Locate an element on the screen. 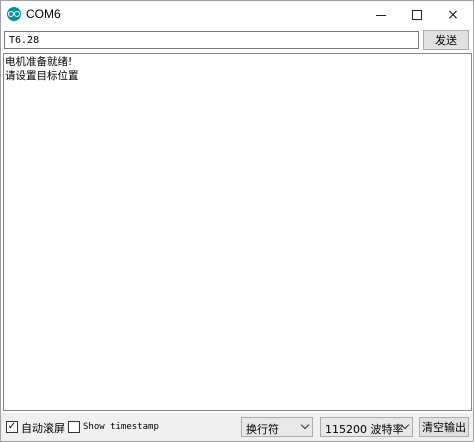 The height and width of the screenshot is (442, 474). timestamp-label: Show timestamp is located at coordinates (121, 427).